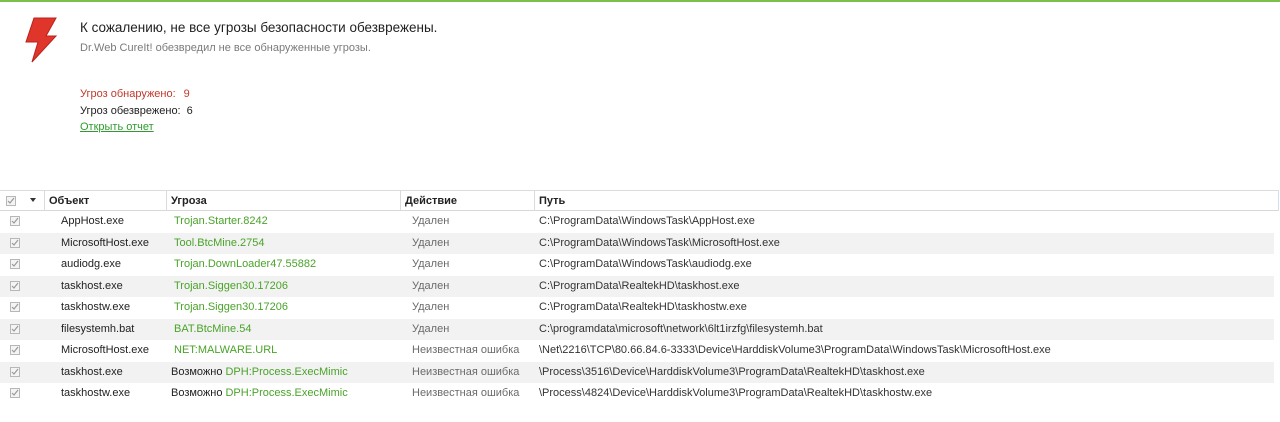 This screenshot has width=1280, height=422. I want to click on column-object: Объект, so click(105, 201).